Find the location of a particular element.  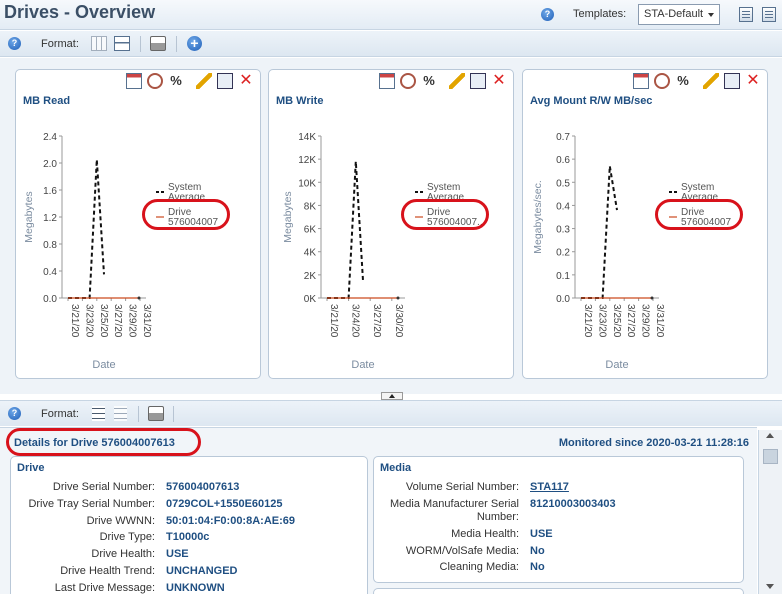

monitored-since: Monitored since 2020-03-21 11:28:16 is located at coordinates (653, 443).